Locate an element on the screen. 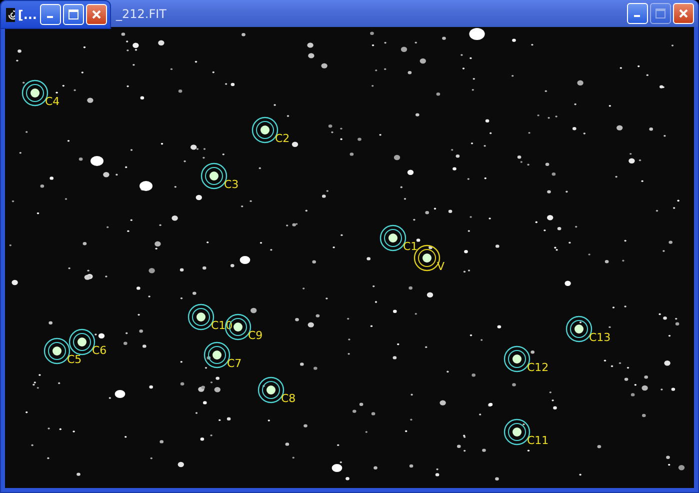 This screenshot has width=699, height=493. star-label: C8 is located at coordinates (288, 398).